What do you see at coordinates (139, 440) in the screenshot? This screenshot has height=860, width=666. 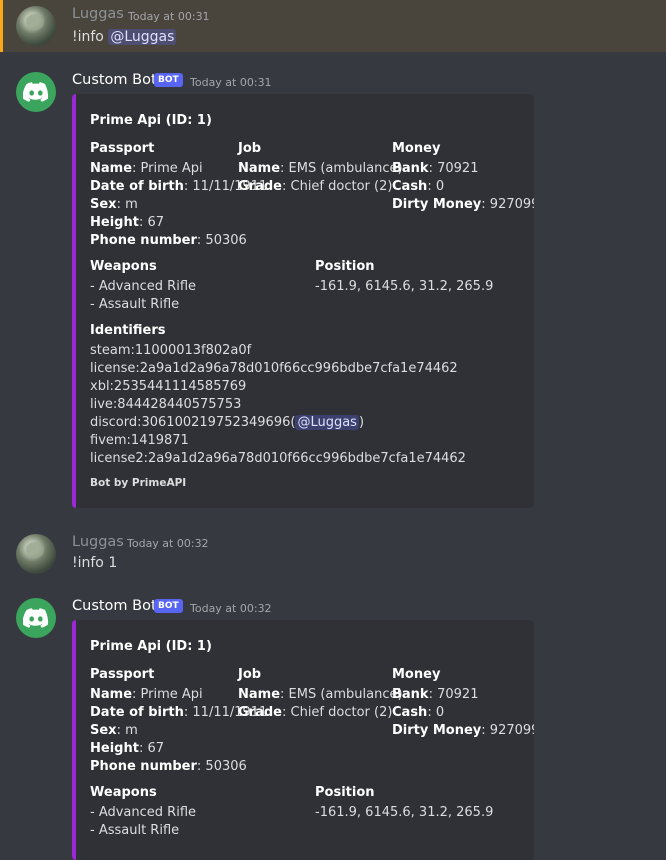 I see `identifier-fivem: fivem:1419871` at bounding box center [139, 440].